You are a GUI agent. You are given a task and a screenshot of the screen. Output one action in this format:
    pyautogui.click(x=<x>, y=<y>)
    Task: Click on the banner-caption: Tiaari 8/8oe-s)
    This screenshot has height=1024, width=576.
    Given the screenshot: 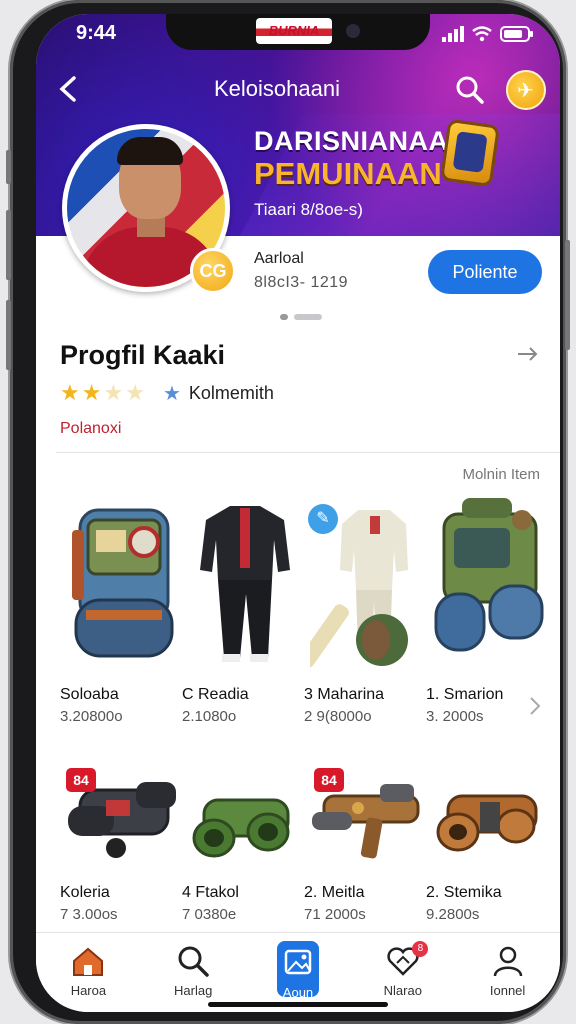 What is the action you would take?
    pyautogui.click(x=308, y=209)
    